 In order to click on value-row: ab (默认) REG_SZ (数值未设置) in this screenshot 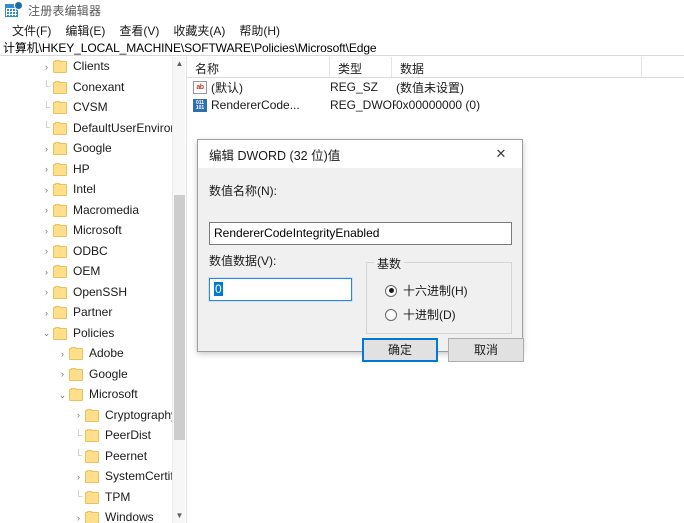, I will do `click(435, 87)`.